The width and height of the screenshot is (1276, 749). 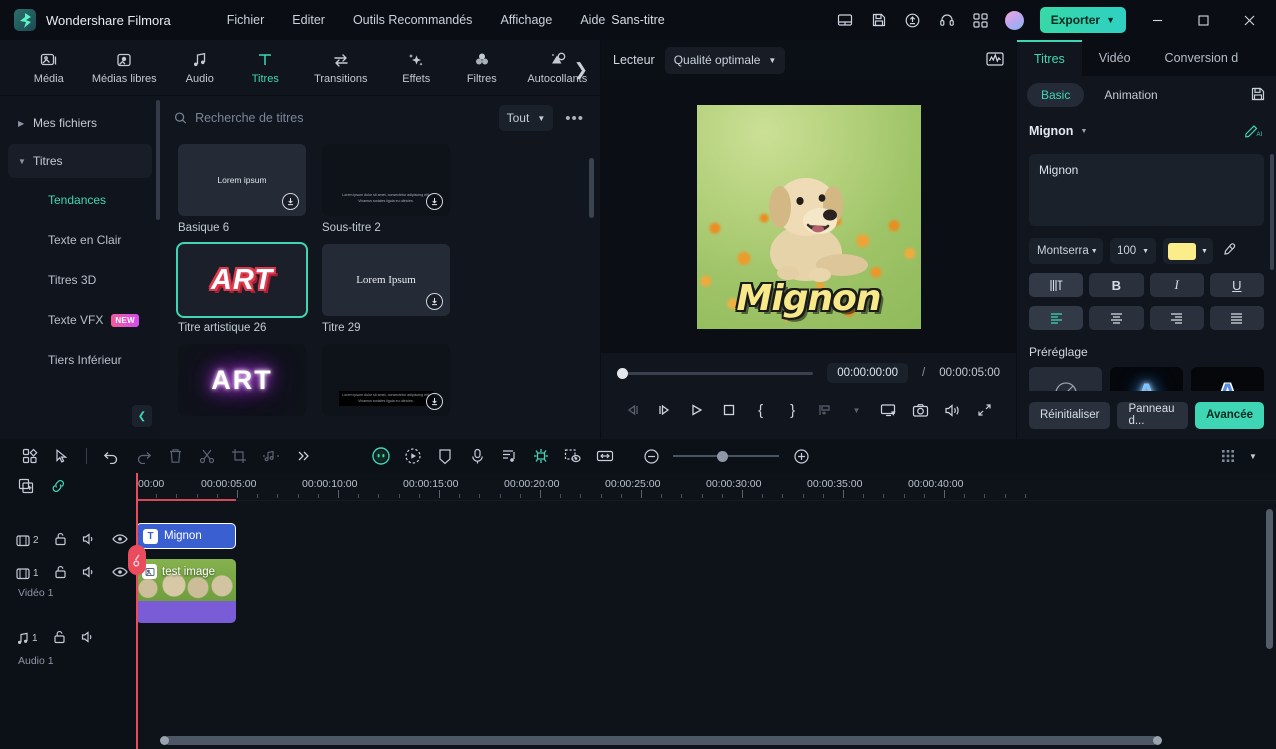 I want to click on subtab-animation: Animation, so click(x=1130, y=95).